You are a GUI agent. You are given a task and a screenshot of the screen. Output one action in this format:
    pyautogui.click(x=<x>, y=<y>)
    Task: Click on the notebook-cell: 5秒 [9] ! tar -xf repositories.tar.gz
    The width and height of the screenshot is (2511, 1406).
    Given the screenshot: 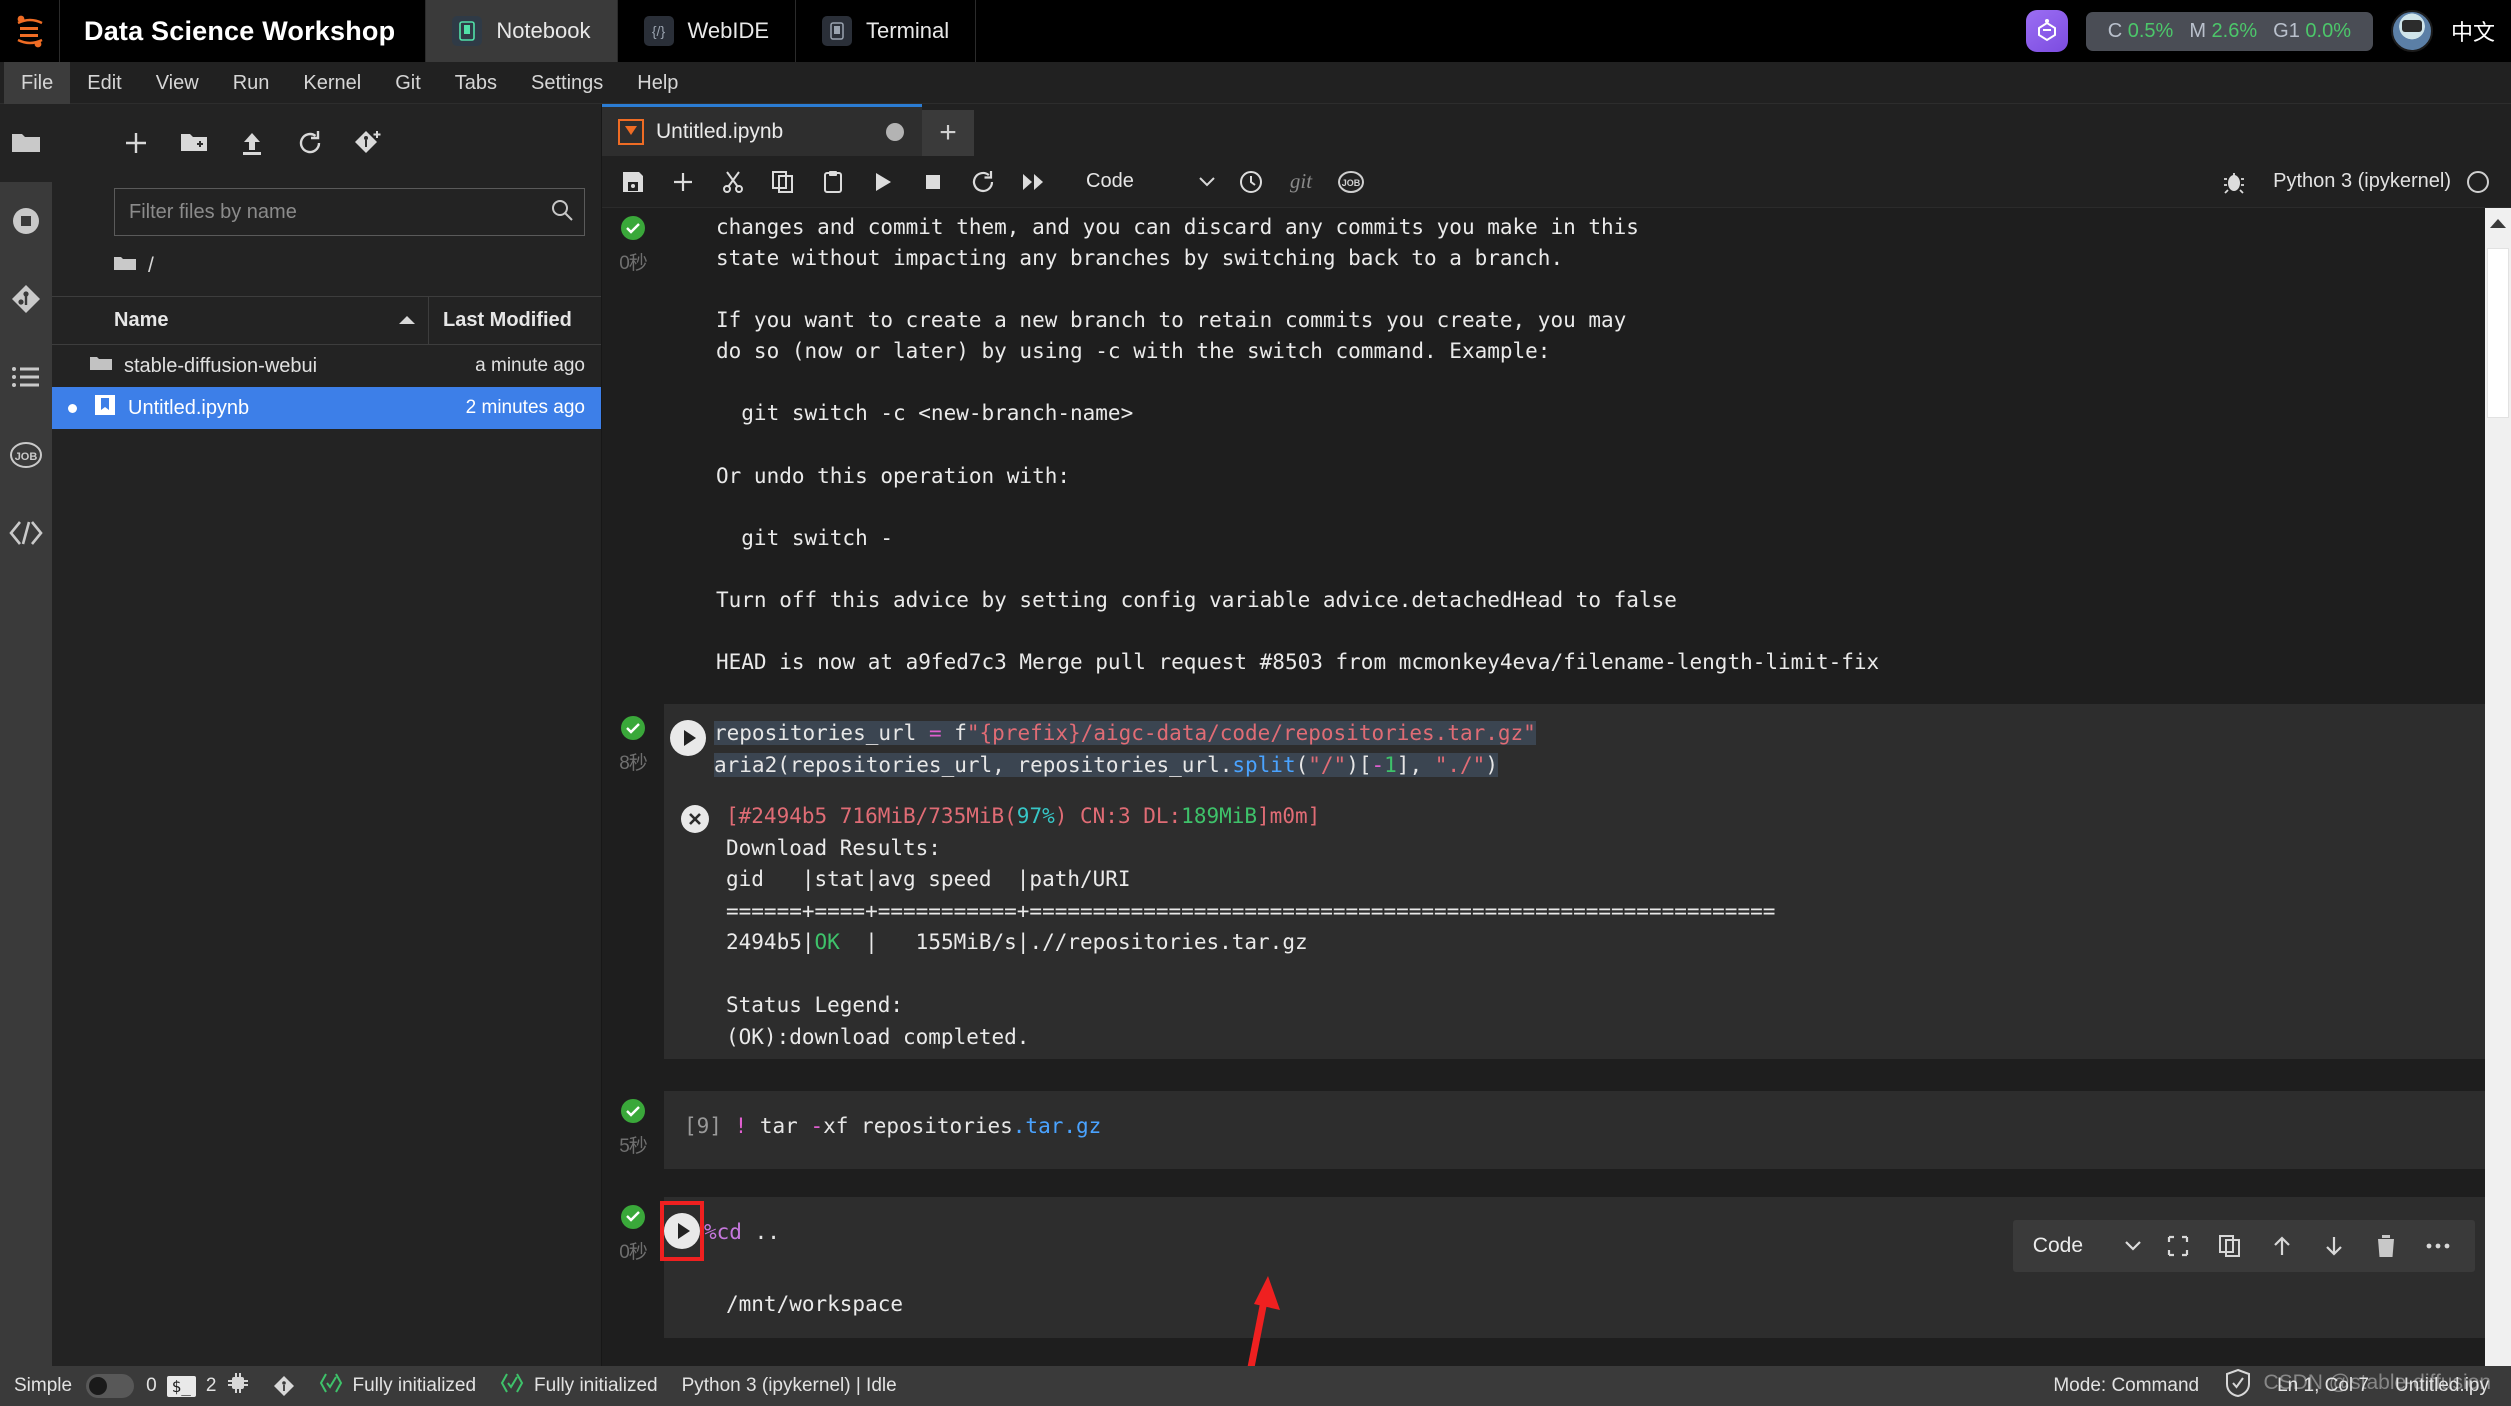 What is the action you would take?
    pyautogui.click(x=1543, y=1125)
    